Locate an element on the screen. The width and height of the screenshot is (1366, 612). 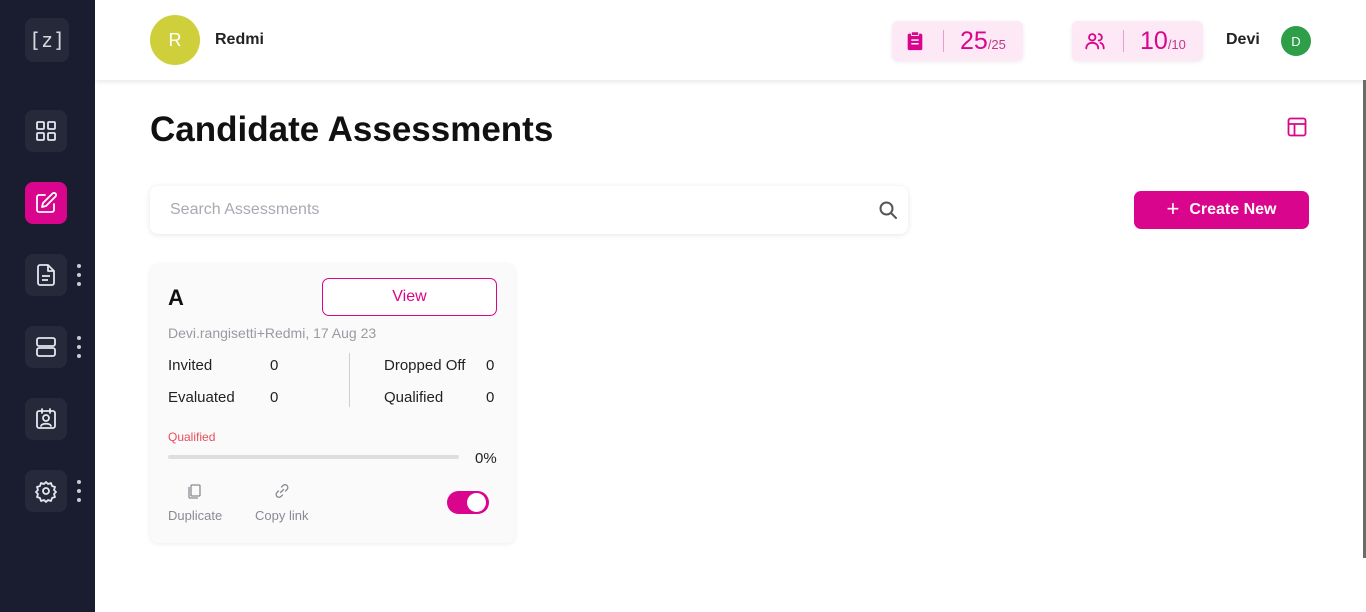
duplicate-button: Duplicate is located at coordinates (195, 502).